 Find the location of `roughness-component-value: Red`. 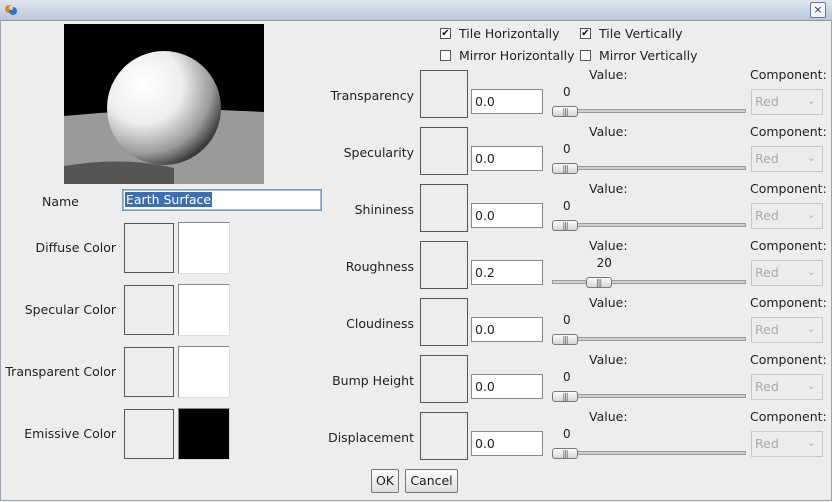

roughness-component-value: Red is located at coordinates (767, 272).